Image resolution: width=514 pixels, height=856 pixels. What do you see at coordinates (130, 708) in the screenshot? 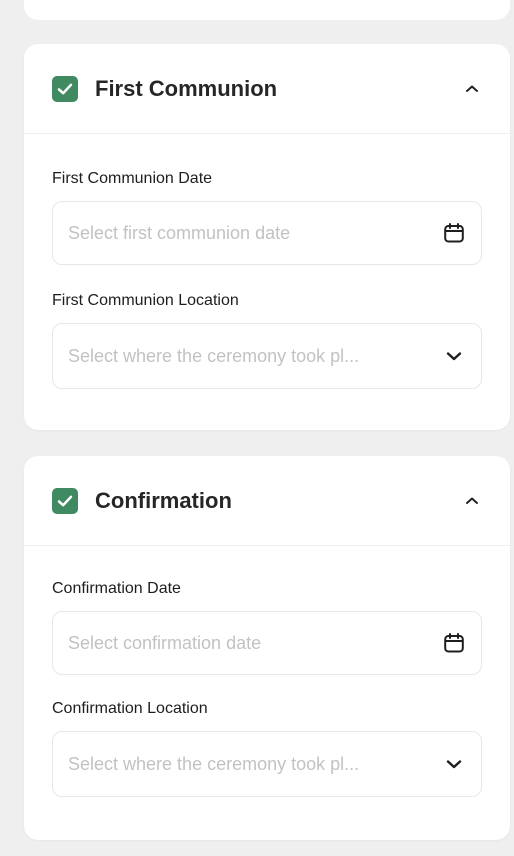
I see `confirmation-location-label: Confirmation Location` at bounding box center [130, 708].